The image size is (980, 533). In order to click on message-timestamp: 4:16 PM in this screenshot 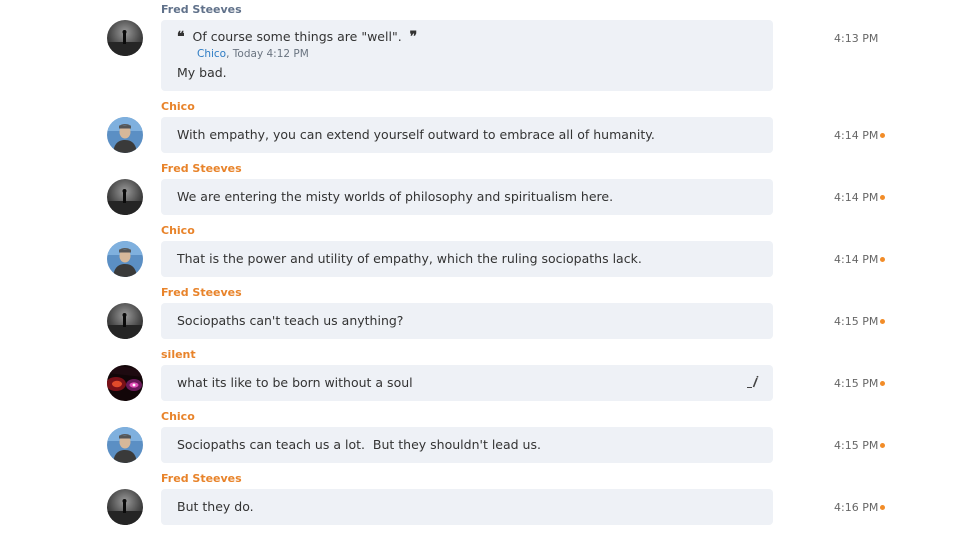, I will do `click(856, 507)`.